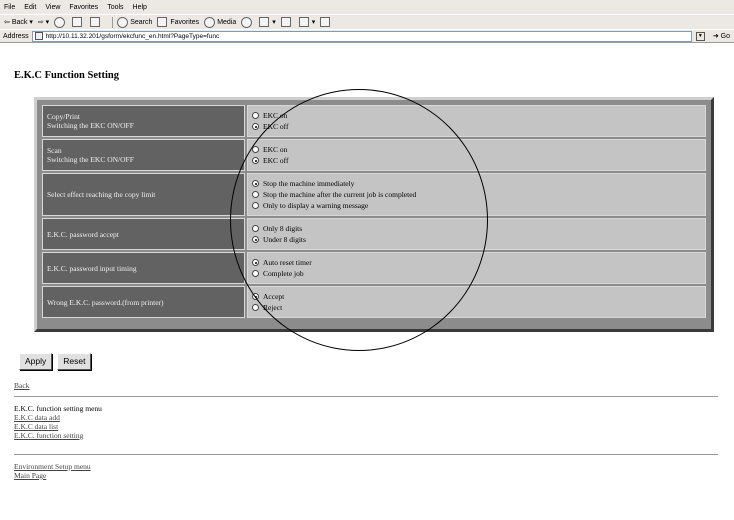 This screenshot has width=734, height=520. Describe the element at coordinates (16, 36) in the screenshot. I see `address-label: Address` at that location.